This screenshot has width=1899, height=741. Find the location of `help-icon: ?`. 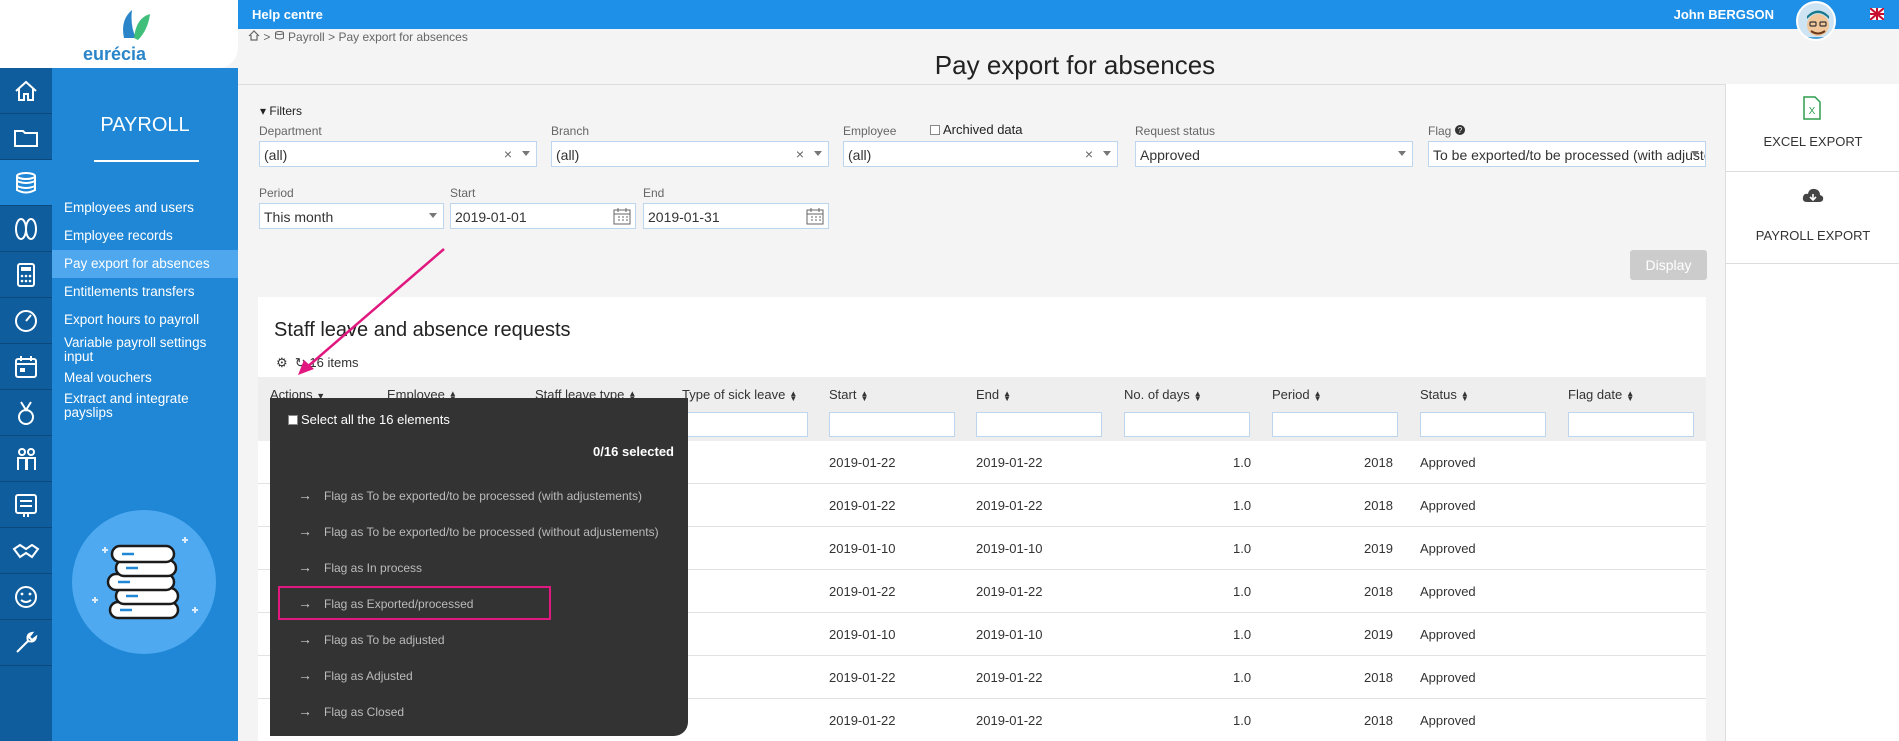

help-icon: ? is located at coordinates (1459, 130).